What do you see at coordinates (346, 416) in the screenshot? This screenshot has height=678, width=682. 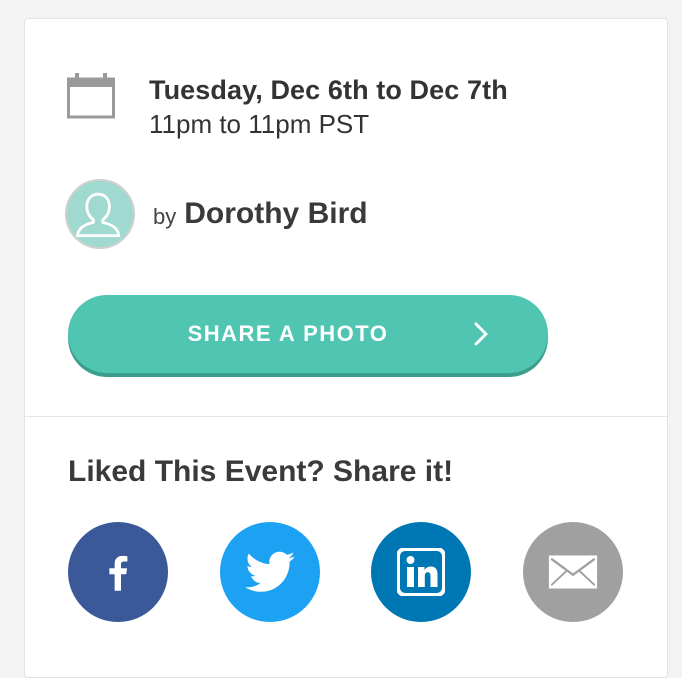 I see `section-divider` at bounding box center [346, 416].